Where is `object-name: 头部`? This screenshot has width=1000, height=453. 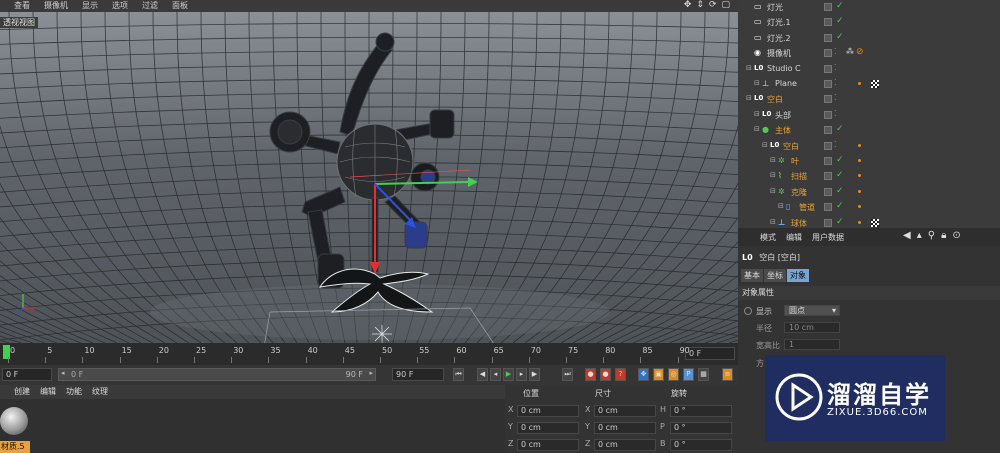
object-name: 头部 is located at coordinates (783, 115).